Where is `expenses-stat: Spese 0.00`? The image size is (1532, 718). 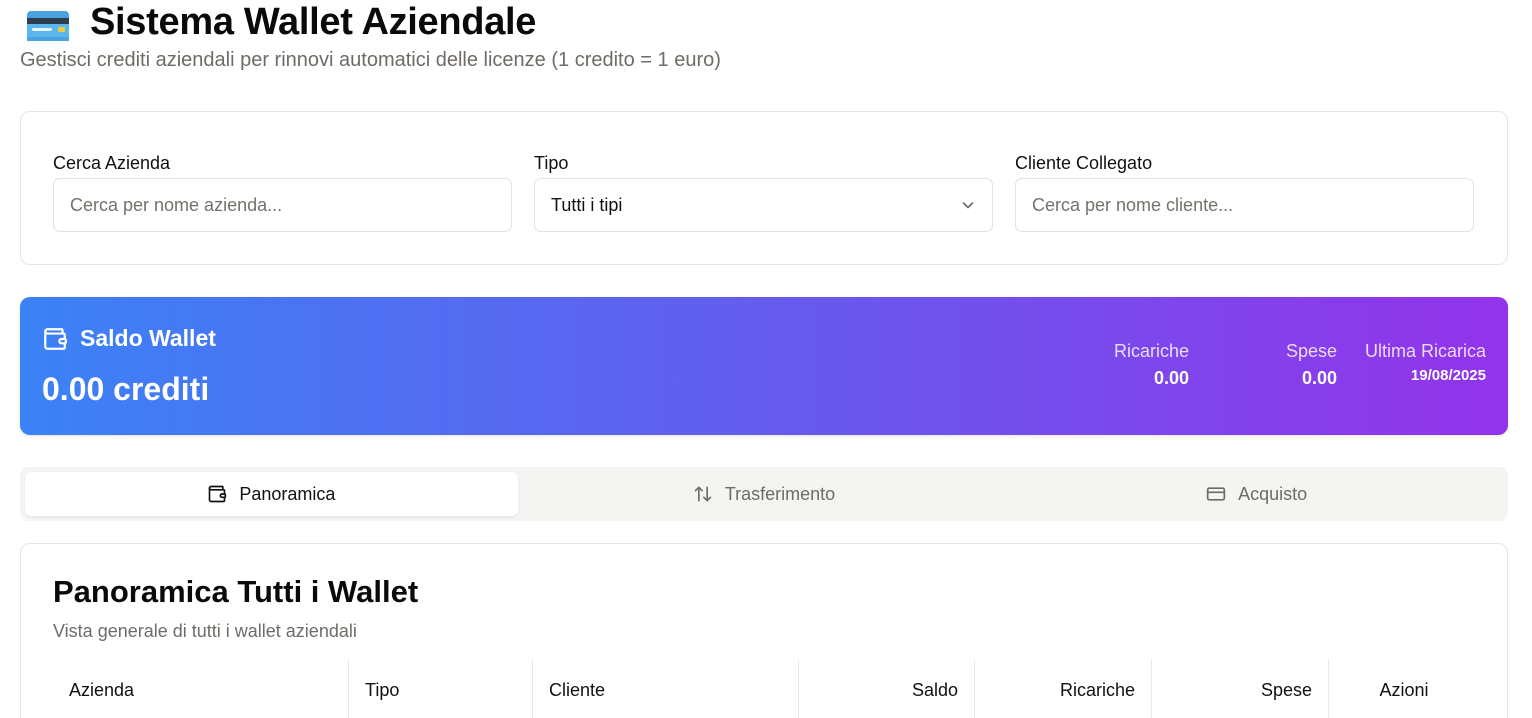
expenses-stat: Spese 0.00 is located at coordinates (1311, 364).